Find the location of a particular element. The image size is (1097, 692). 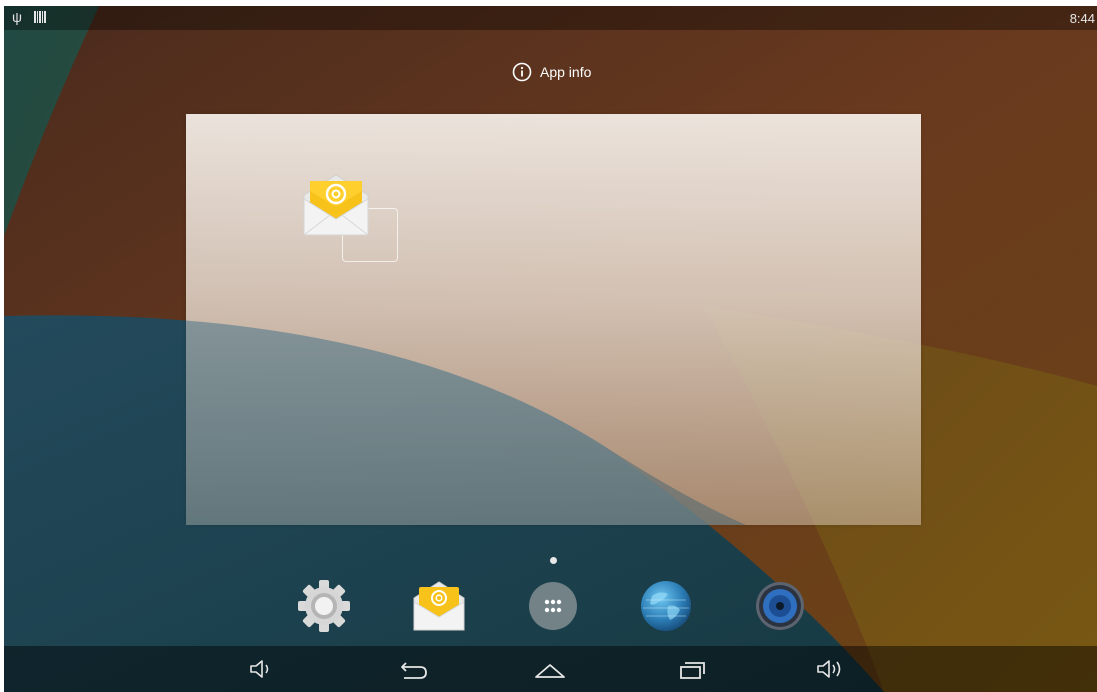

recents-icon is located at coordinates (692, 669).